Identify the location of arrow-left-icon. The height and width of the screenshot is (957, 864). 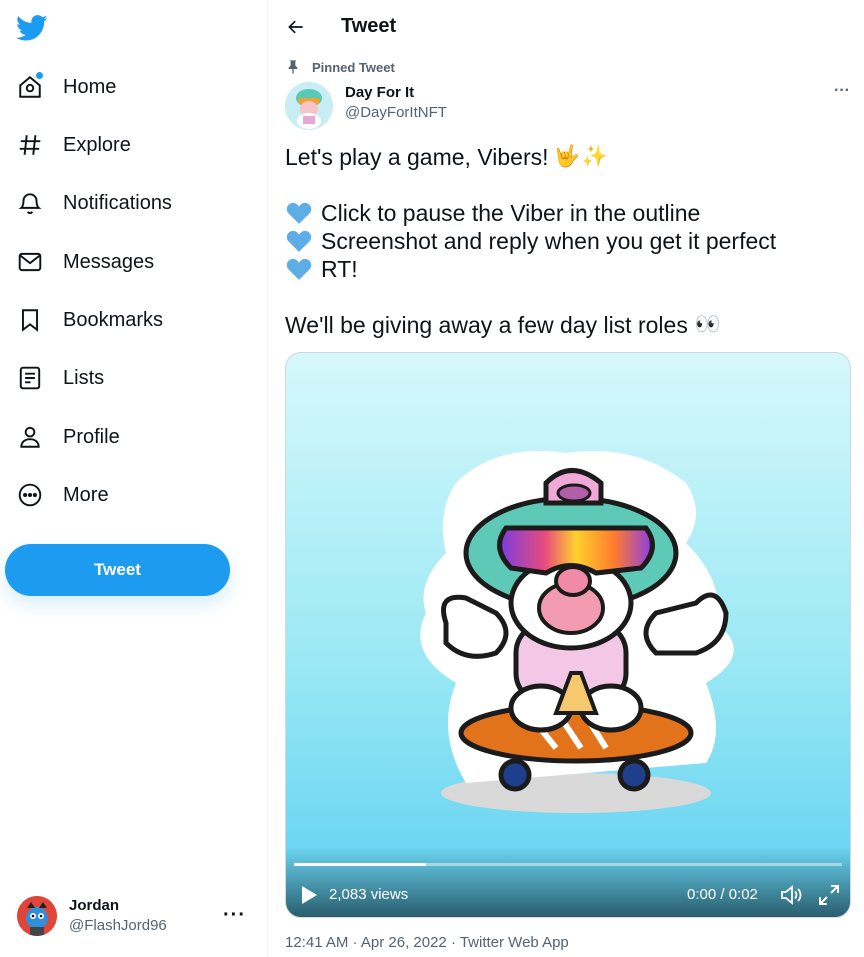
(295, 27).